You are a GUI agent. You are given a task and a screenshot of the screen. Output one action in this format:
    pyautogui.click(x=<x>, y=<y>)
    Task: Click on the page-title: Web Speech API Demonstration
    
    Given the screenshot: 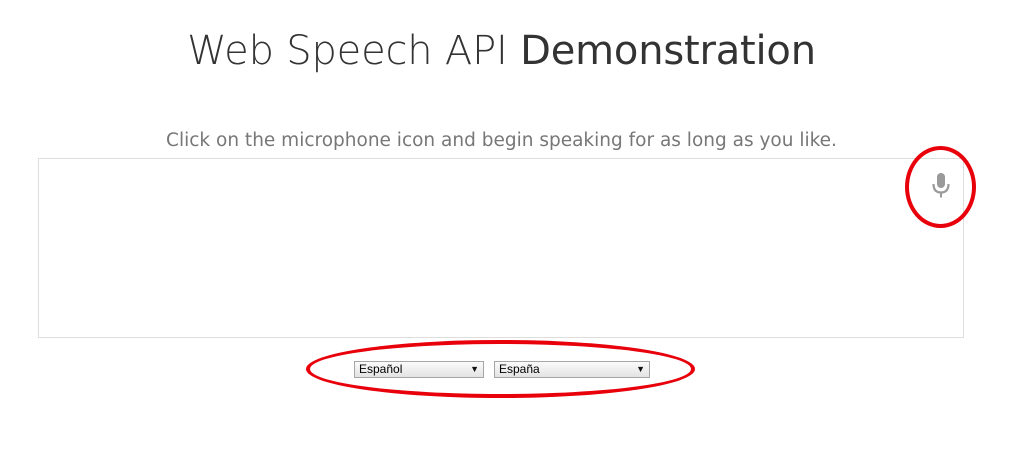 What is the action you would take?
    pyautogui.click(x=501, y=51)
    